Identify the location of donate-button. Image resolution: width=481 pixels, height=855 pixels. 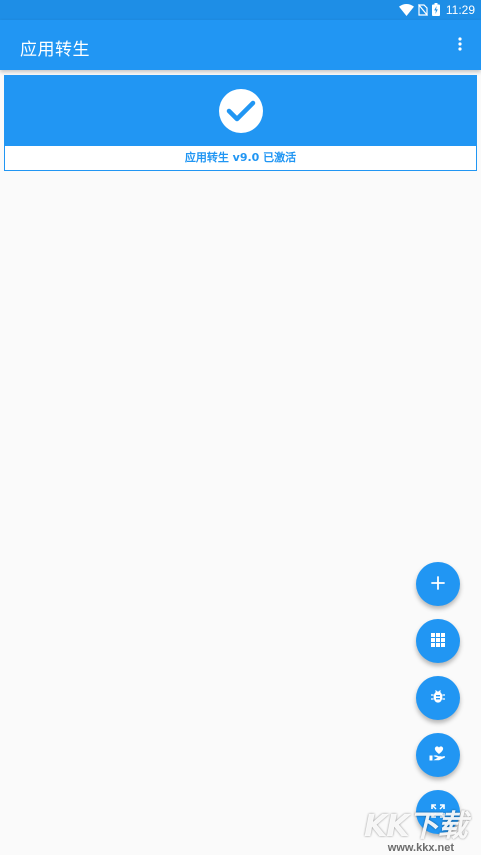
(438, 755).